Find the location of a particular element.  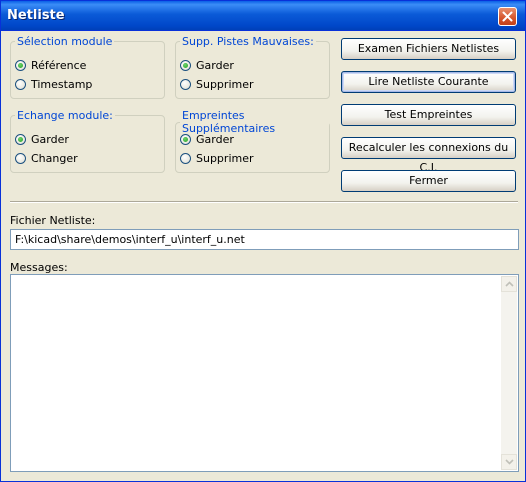

radio-reference: Référence is located at coordinates (50, 65).